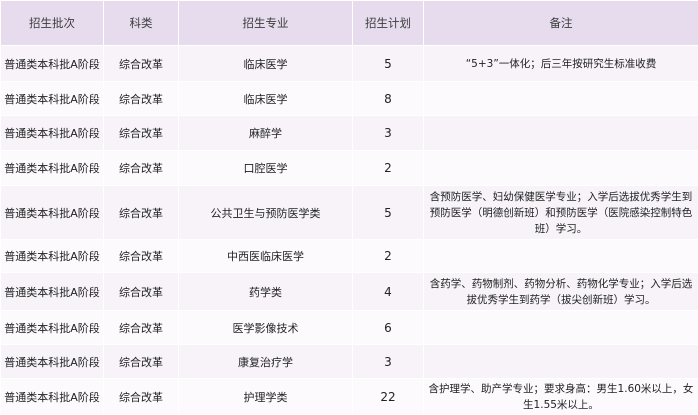 Image resolution: width=698 pixels, height=415 pixels. I want to click on plan-cell: 8, so click(388, 98).